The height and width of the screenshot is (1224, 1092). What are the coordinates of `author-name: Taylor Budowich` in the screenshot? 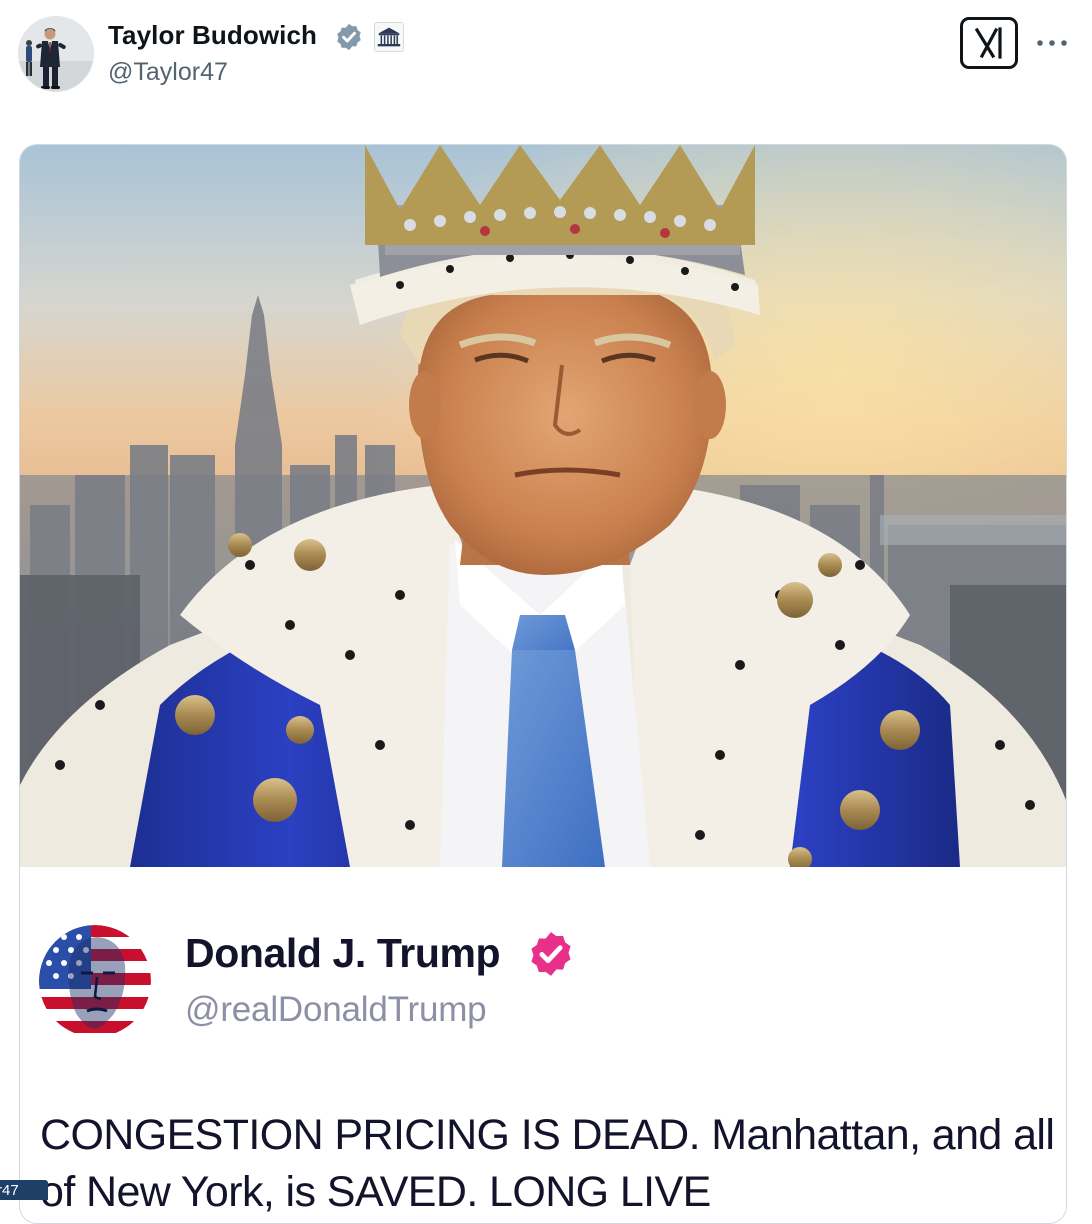 It's located at (212, 35).